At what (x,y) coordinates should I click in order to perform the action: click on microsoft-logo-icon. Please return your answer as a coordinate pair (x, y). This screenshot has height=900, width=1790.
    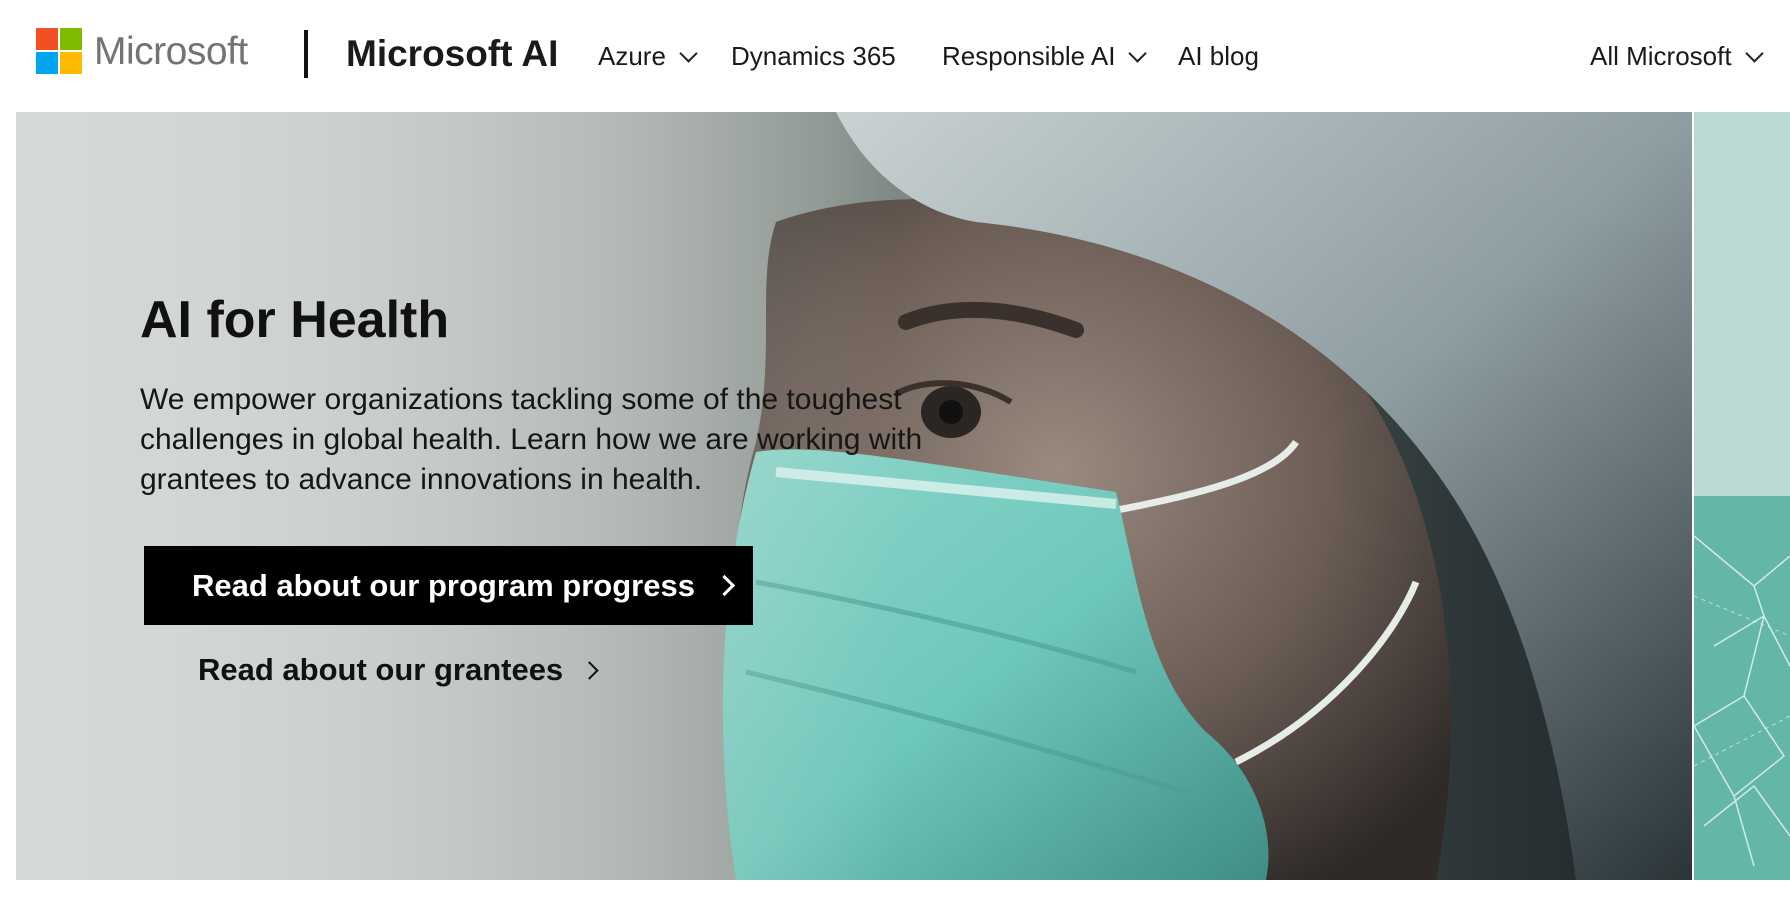
    Looking at the image, I should click on (59, 51).